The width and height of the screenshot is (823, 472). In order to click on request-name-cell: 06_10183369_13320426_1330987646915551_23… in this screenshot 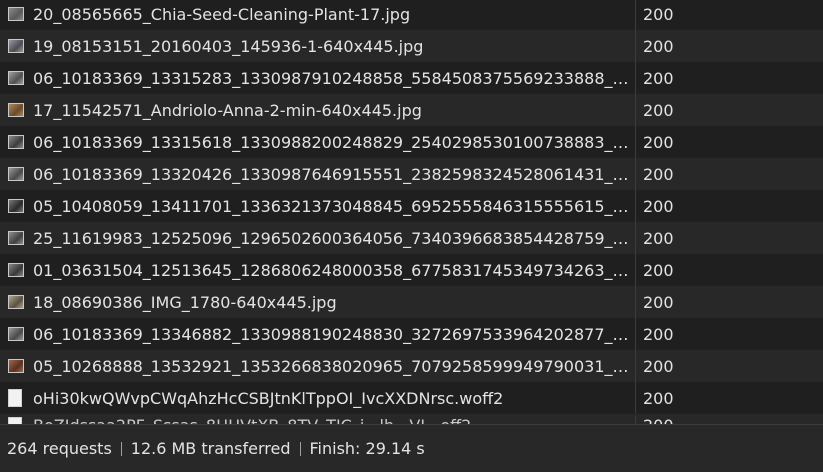, I will do `click(317, 174)`.